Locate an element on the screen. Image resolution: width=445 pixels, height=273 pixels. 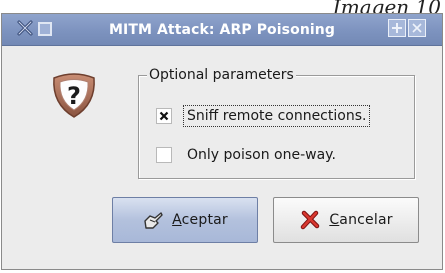
question-icon: ? is located at coordinates (74, 94).